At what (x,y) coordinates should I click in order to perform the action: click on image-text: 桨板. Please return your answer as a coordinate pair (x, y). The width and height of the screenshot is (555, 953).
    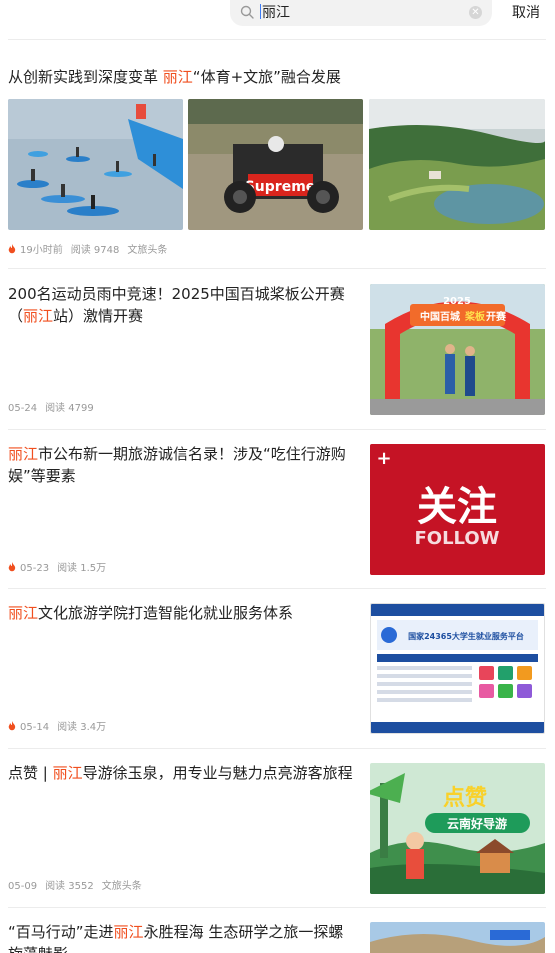
    Looking at the image, I should click on (475, 316).